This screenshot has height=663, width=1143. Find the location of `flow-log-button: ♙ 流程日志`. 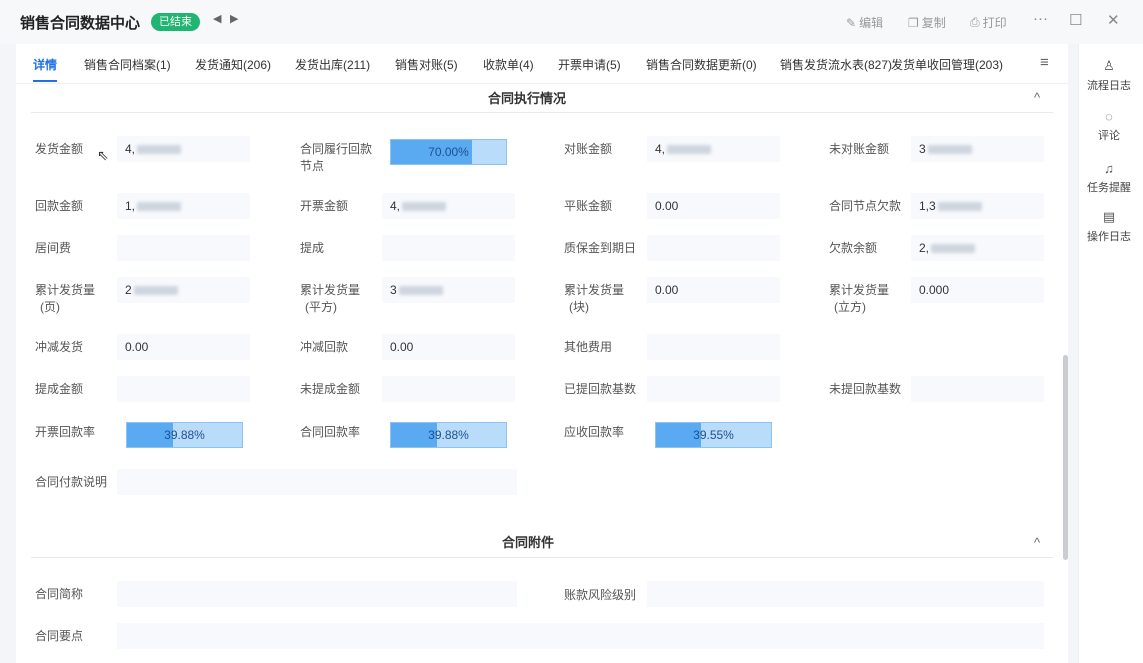

flow-log-button: ♙ 流程日志 is located at coordinates (1109, 75).